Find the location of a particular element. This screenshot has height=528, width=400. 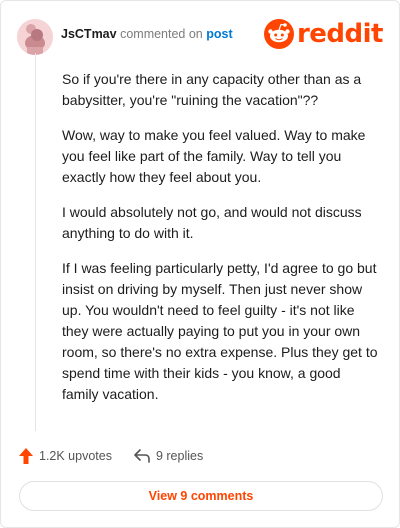

reply-count: 9 replies is located at coordinates (179, 456).